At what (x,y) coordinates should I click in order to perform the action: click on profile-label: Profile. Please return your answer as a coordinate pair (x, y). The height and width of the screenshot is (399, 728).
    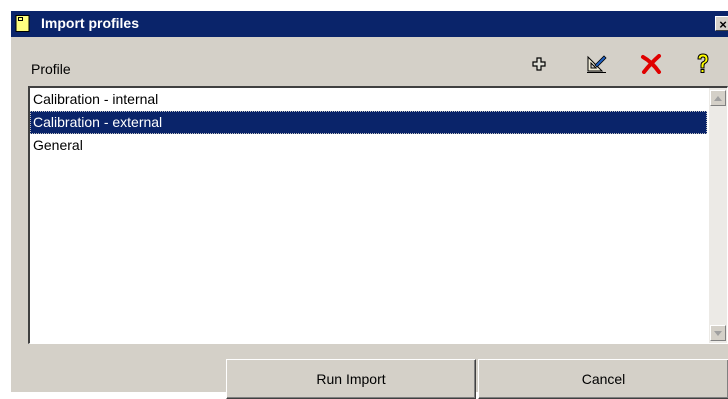
    Looking at the image, I should click on (51, 69).